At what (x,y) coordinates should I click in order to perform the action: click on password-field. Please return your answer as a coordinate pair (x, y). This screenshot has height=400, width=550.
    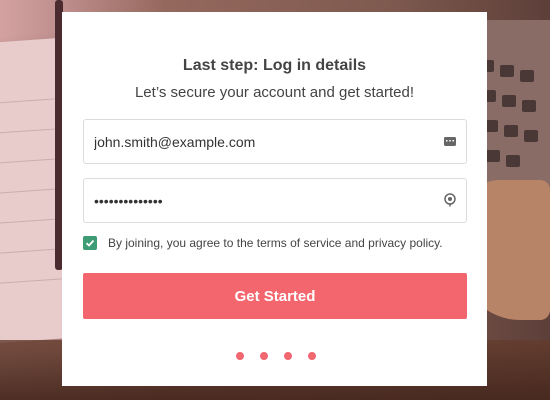
    Looking at the image, I should click on (275, 200).